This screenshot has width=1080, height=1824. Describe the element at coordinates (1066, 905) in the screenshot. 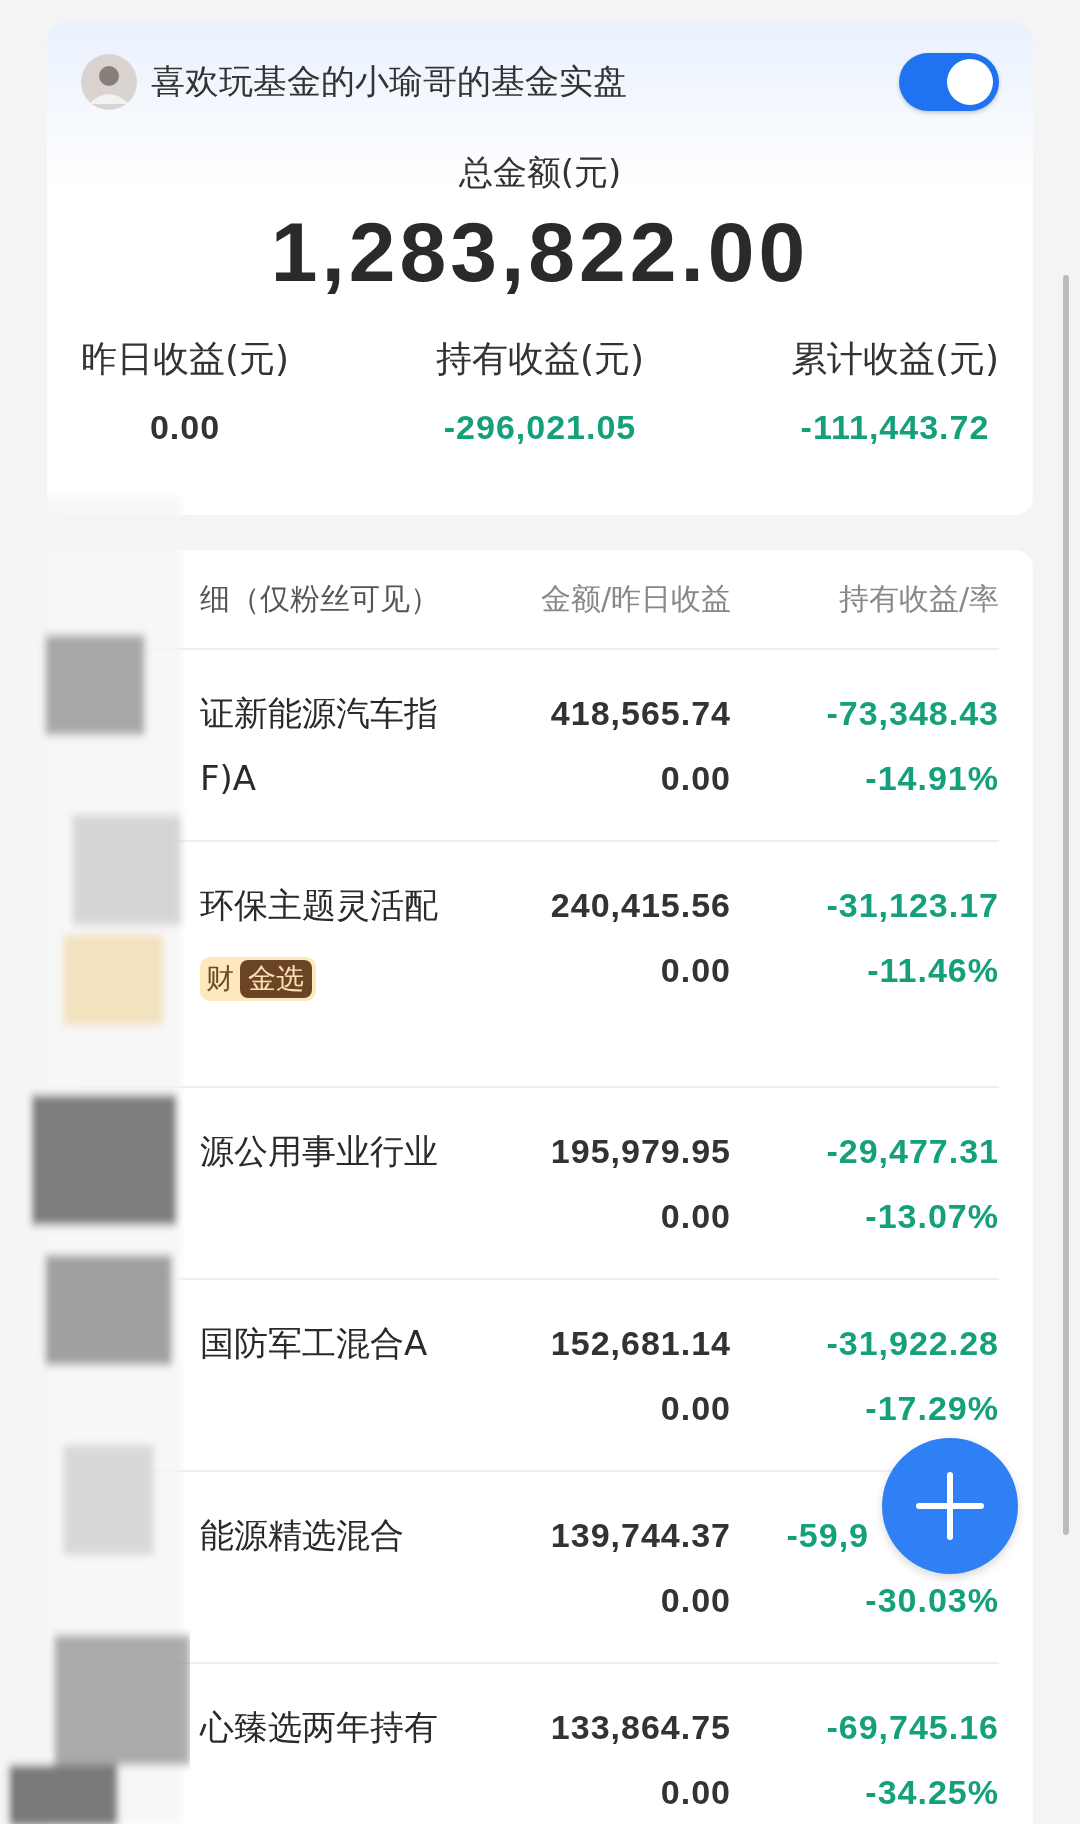

I see `scrollbar` at that location.